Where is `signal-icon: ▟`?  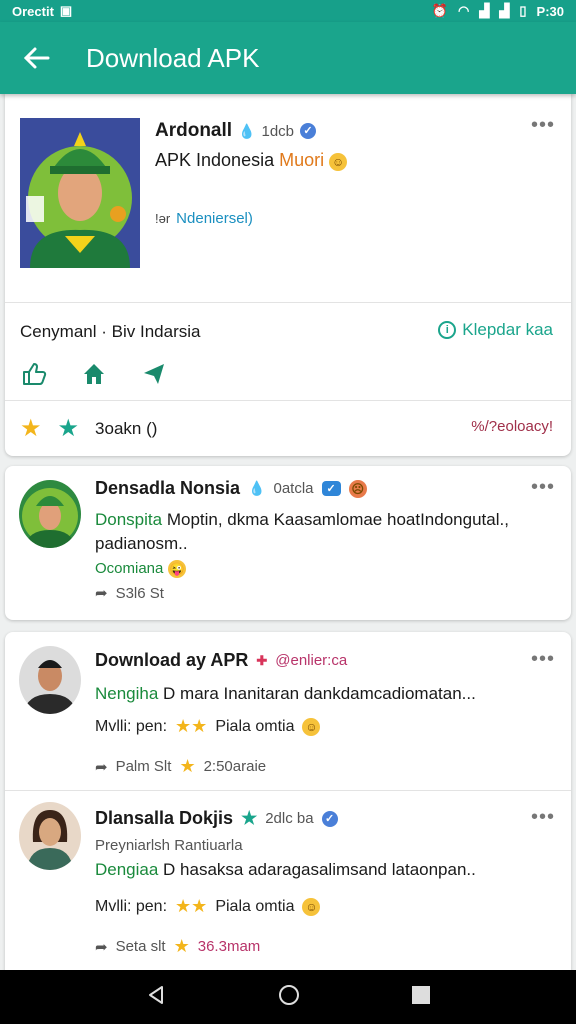
signal-icon: ▟ is located at coordinates (484, 10).